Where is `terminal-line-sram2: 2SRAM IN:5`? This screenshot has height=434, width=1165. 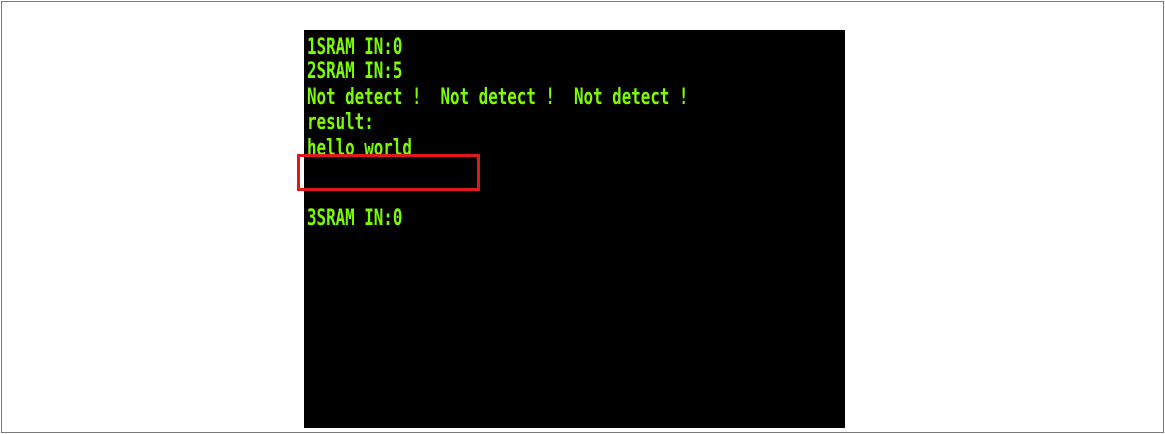 terminal-line-sram2: 2SRAM IN:5 is located at coordinates (355, 71).